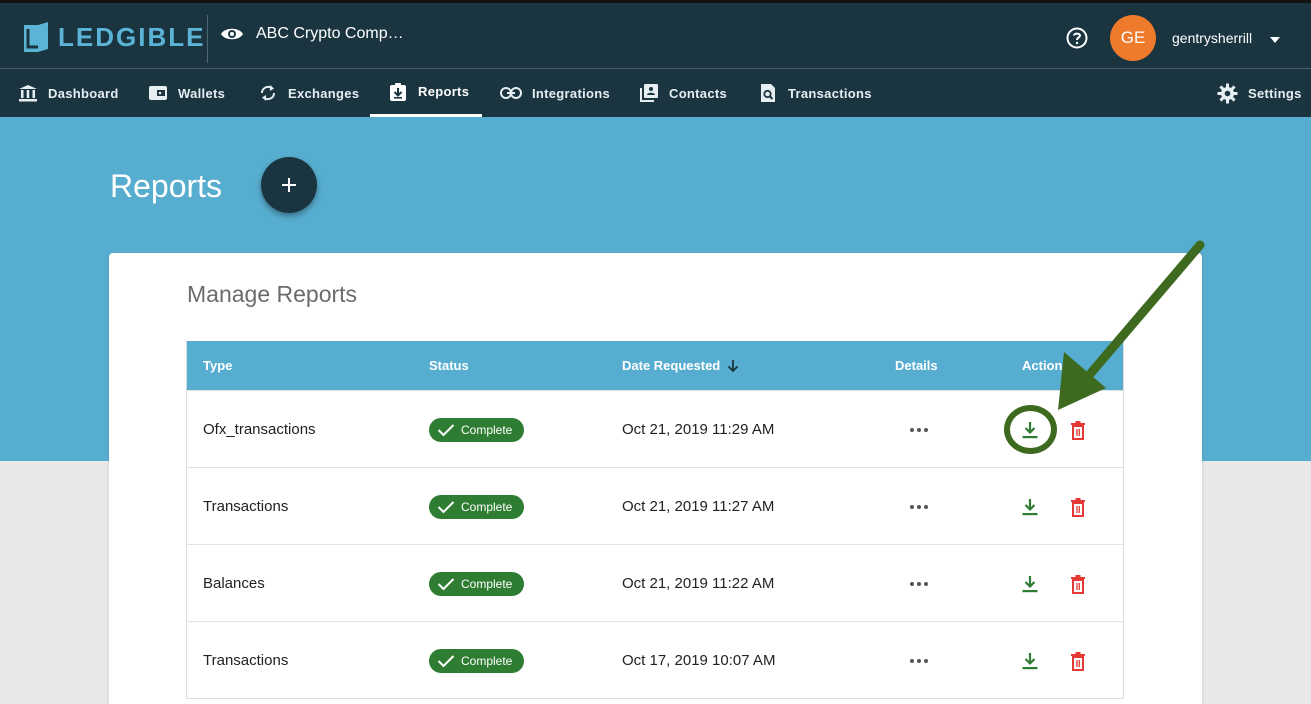 The width and height of the screenshot is (1311, 704). I want to click on nav-label: Dashboard, so click(83, 93).